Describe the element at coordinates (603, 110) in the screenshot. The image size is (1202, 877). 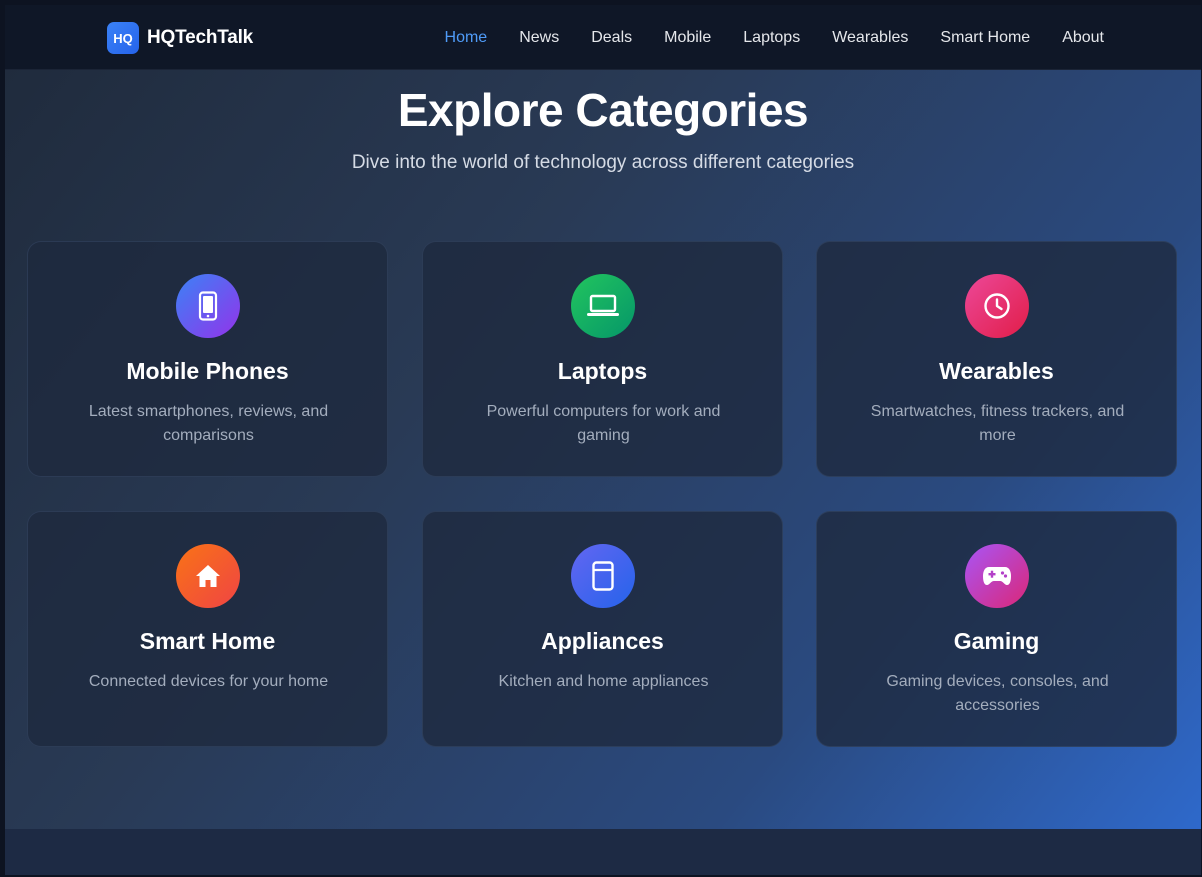
I see `page-title: Explore Categories` at that location.